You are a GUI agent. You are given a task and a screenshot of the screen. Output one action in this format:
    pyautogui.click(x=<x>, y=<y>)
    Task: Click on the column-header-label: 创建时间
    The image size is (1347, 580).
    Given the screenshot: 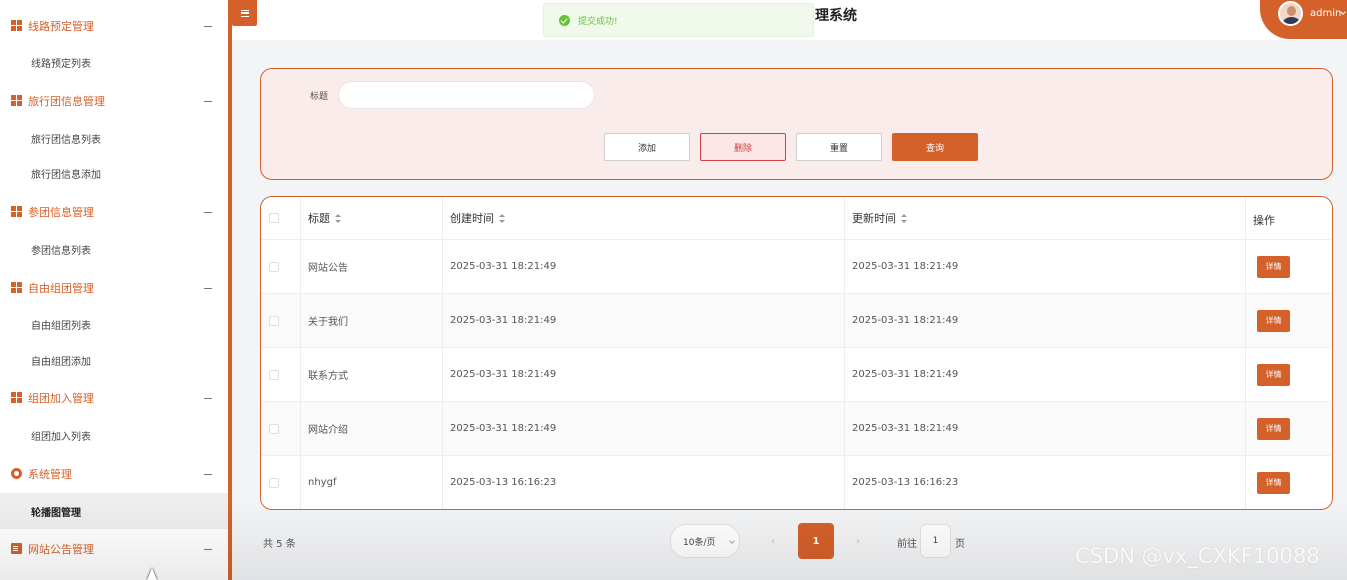 What is the action you would take?
    pyautogui.click(x=472, y=218)
    